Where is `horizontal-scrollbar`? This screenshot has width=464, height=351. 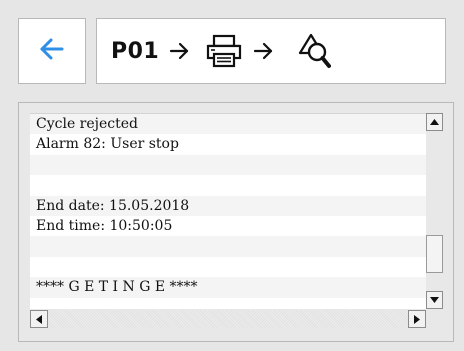 horizontal-scrollbar is located at coordinates (228, 319).